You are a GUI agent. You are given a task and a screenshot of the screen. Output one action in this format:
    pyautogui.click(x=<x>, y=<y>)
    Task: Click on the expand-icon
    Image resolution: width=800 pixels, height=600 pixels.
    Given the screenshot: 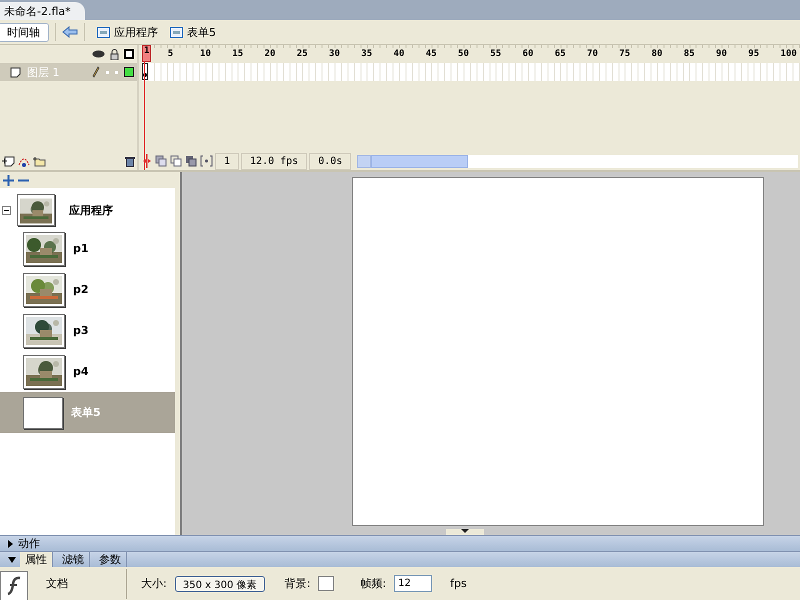 What is the action you would take?
    pyautogui.click(x=11, y=544)
    